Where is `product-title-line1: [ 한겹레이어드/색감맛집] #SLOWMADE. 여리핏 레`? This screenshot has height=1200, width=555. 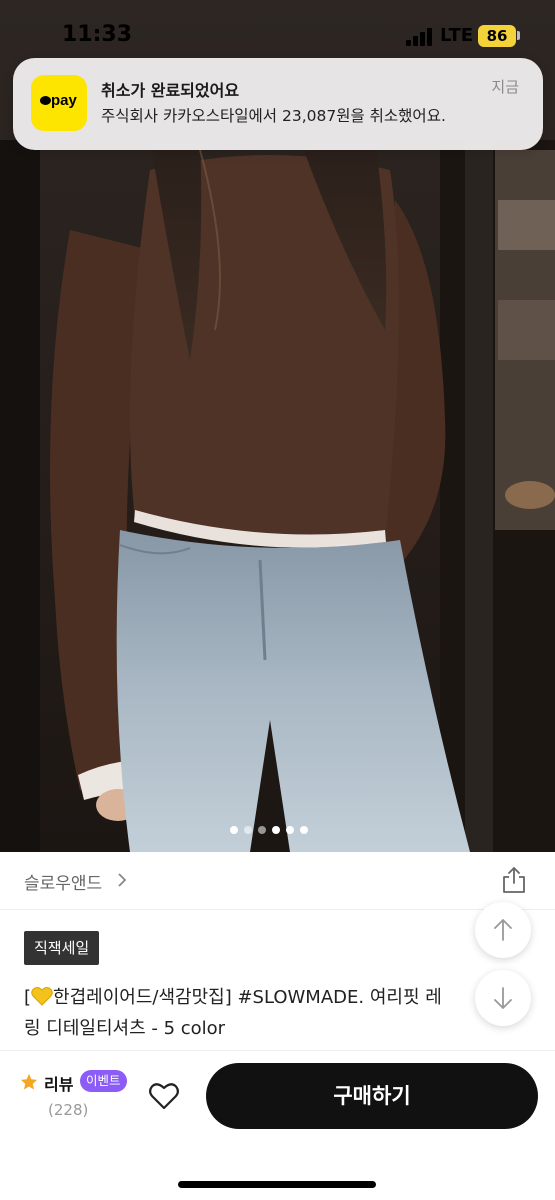
product-title-line1: [ 한겹레이어드/색감맛집] #SLOWMADE. 여리핏 레 is located at coordinates (233, 996).